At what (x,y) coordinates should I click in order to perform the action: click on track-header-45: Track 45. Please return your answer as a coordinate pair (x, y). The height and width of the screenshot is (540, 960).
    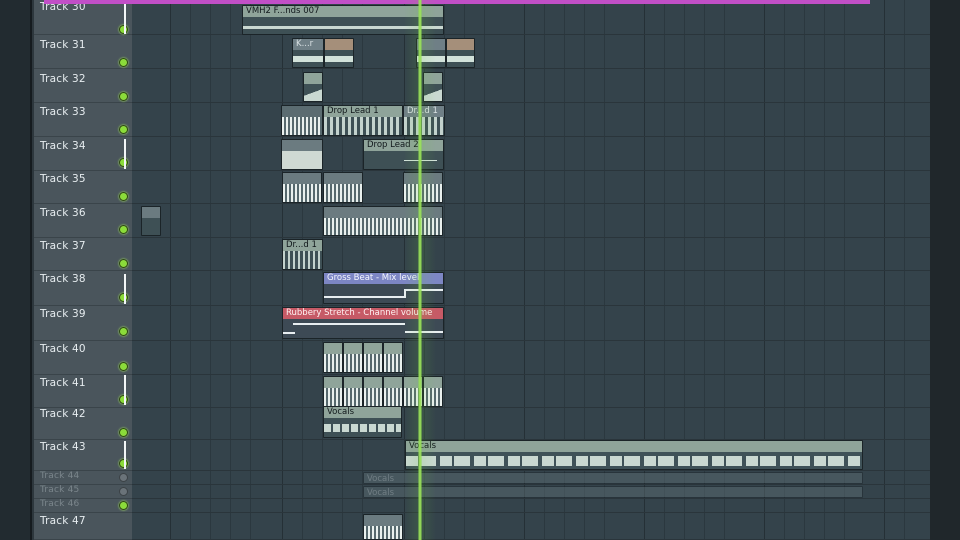
    Looking at the image, I should click on (83, 492).